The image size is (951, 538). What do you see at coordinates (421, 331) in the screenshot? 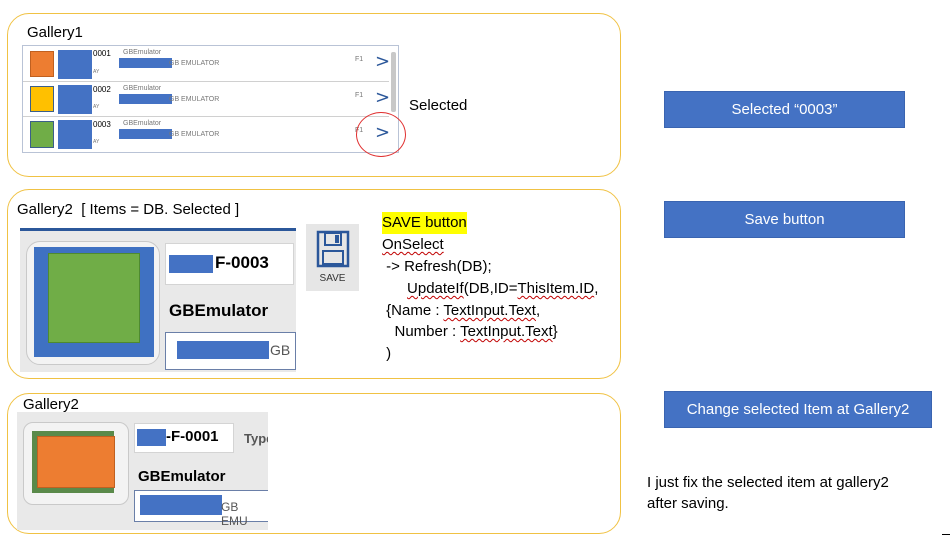
I see `code-text: Number :` at bounding box center [421, 331].